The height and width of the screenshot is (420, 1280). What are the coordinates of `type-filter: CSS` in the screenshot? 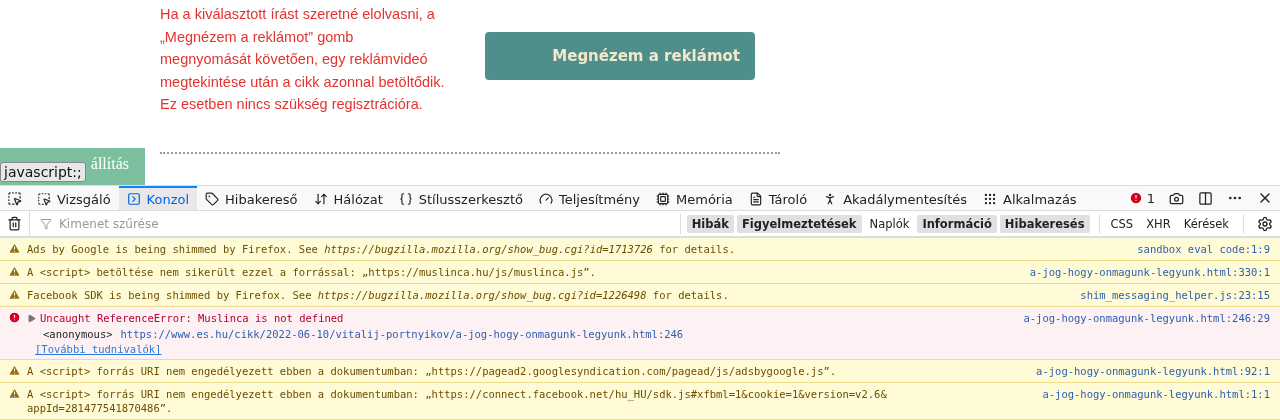 It's located at (1122, 223).